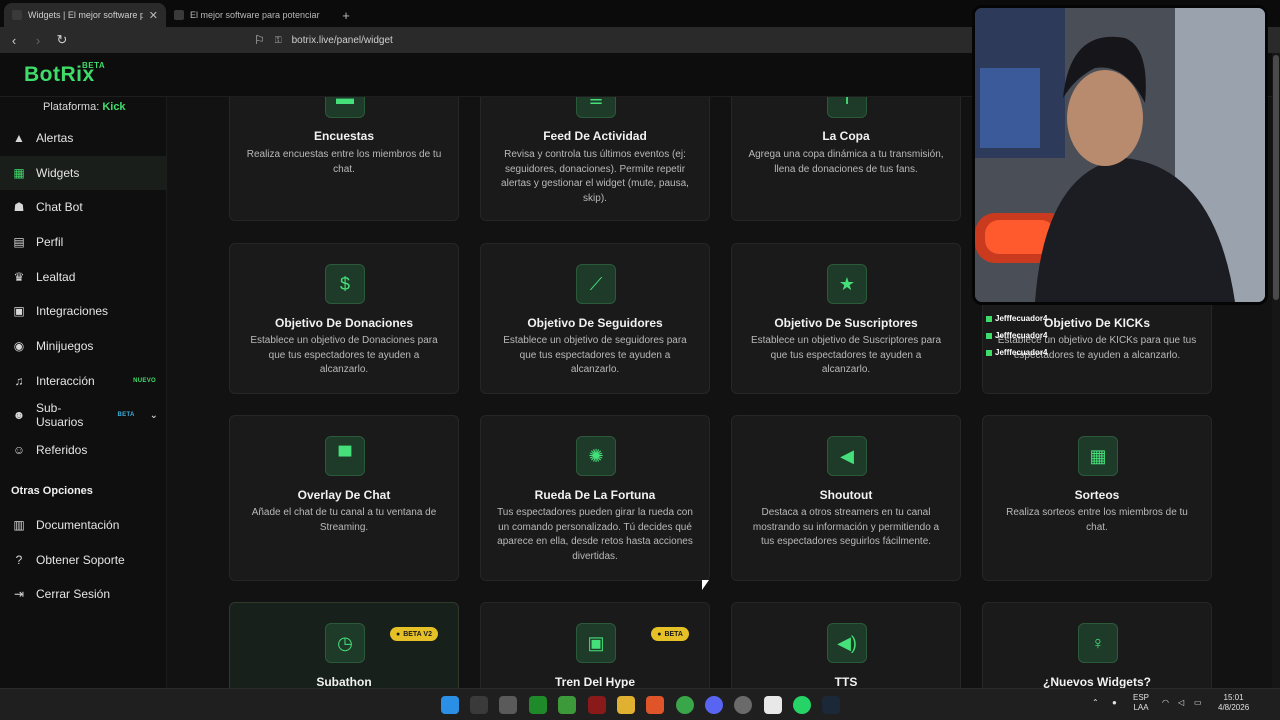 The height and width of the screenshot is (720, 1280). What do you see at coordinates (596, 107) in the screenshot?
I see `list-icon: ≣` at bounding box center [596, 107].